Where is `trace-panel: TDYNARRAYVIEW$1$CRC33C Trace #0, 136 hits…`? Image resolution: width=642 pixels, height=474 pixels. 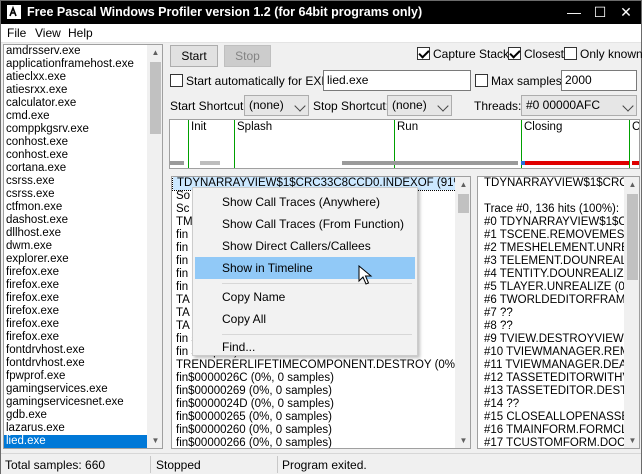
trace-panel: TDYNARRAYVIEW$1$CRC33C Trace #0, 136 hits… is located at coordinates (558, 312).